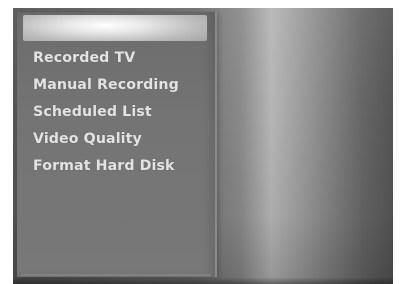 The width and height of the screenshot is (404, 284). I want to click on menu-item-video-quality: Video Quality, so click(106, 139).